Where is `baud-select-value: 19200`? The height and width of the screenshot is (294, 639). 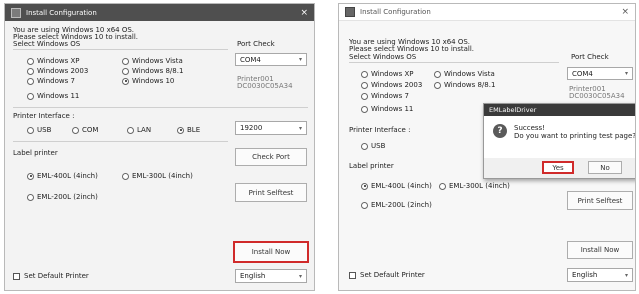
baud-select-value: 19200 is located at coordinates (251, 128).